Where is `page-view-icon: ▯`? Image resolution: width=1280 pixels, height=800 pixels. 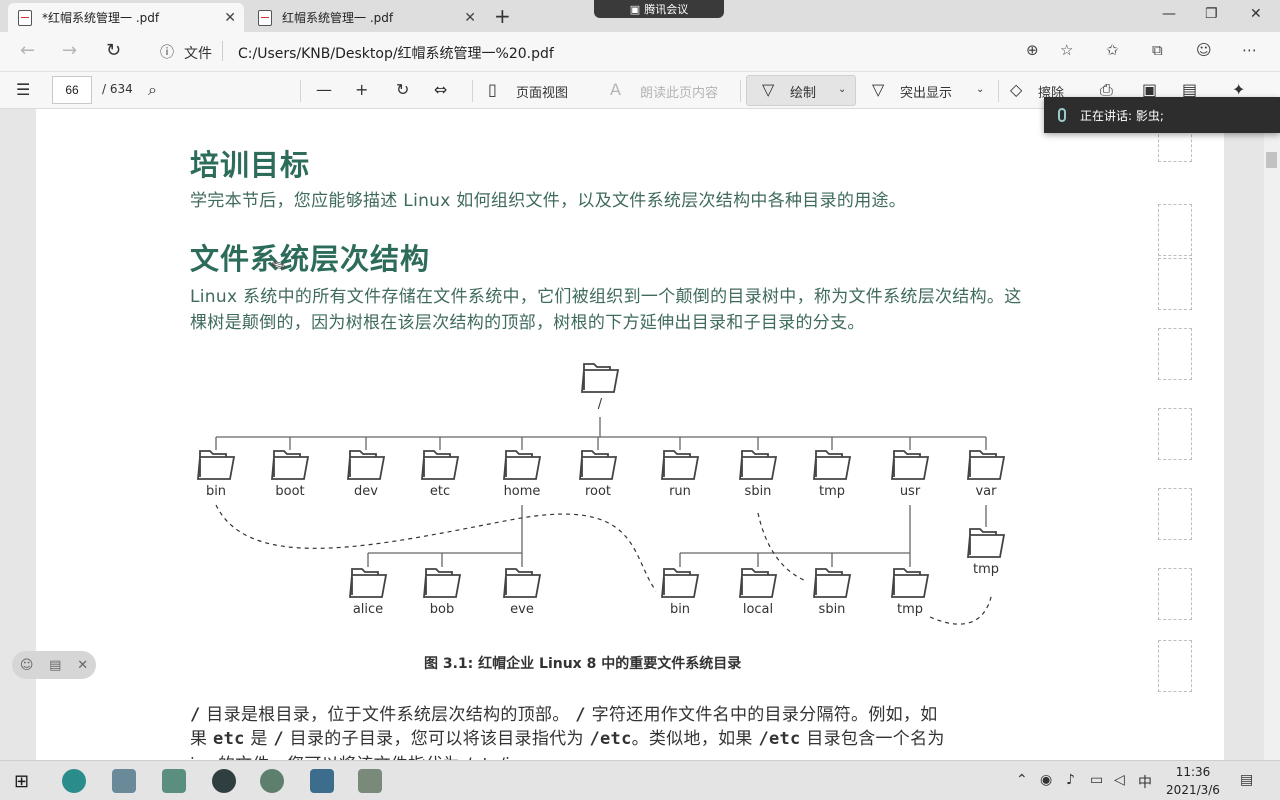 page-view-icon: ▯ is located at coordinates (492, 89).